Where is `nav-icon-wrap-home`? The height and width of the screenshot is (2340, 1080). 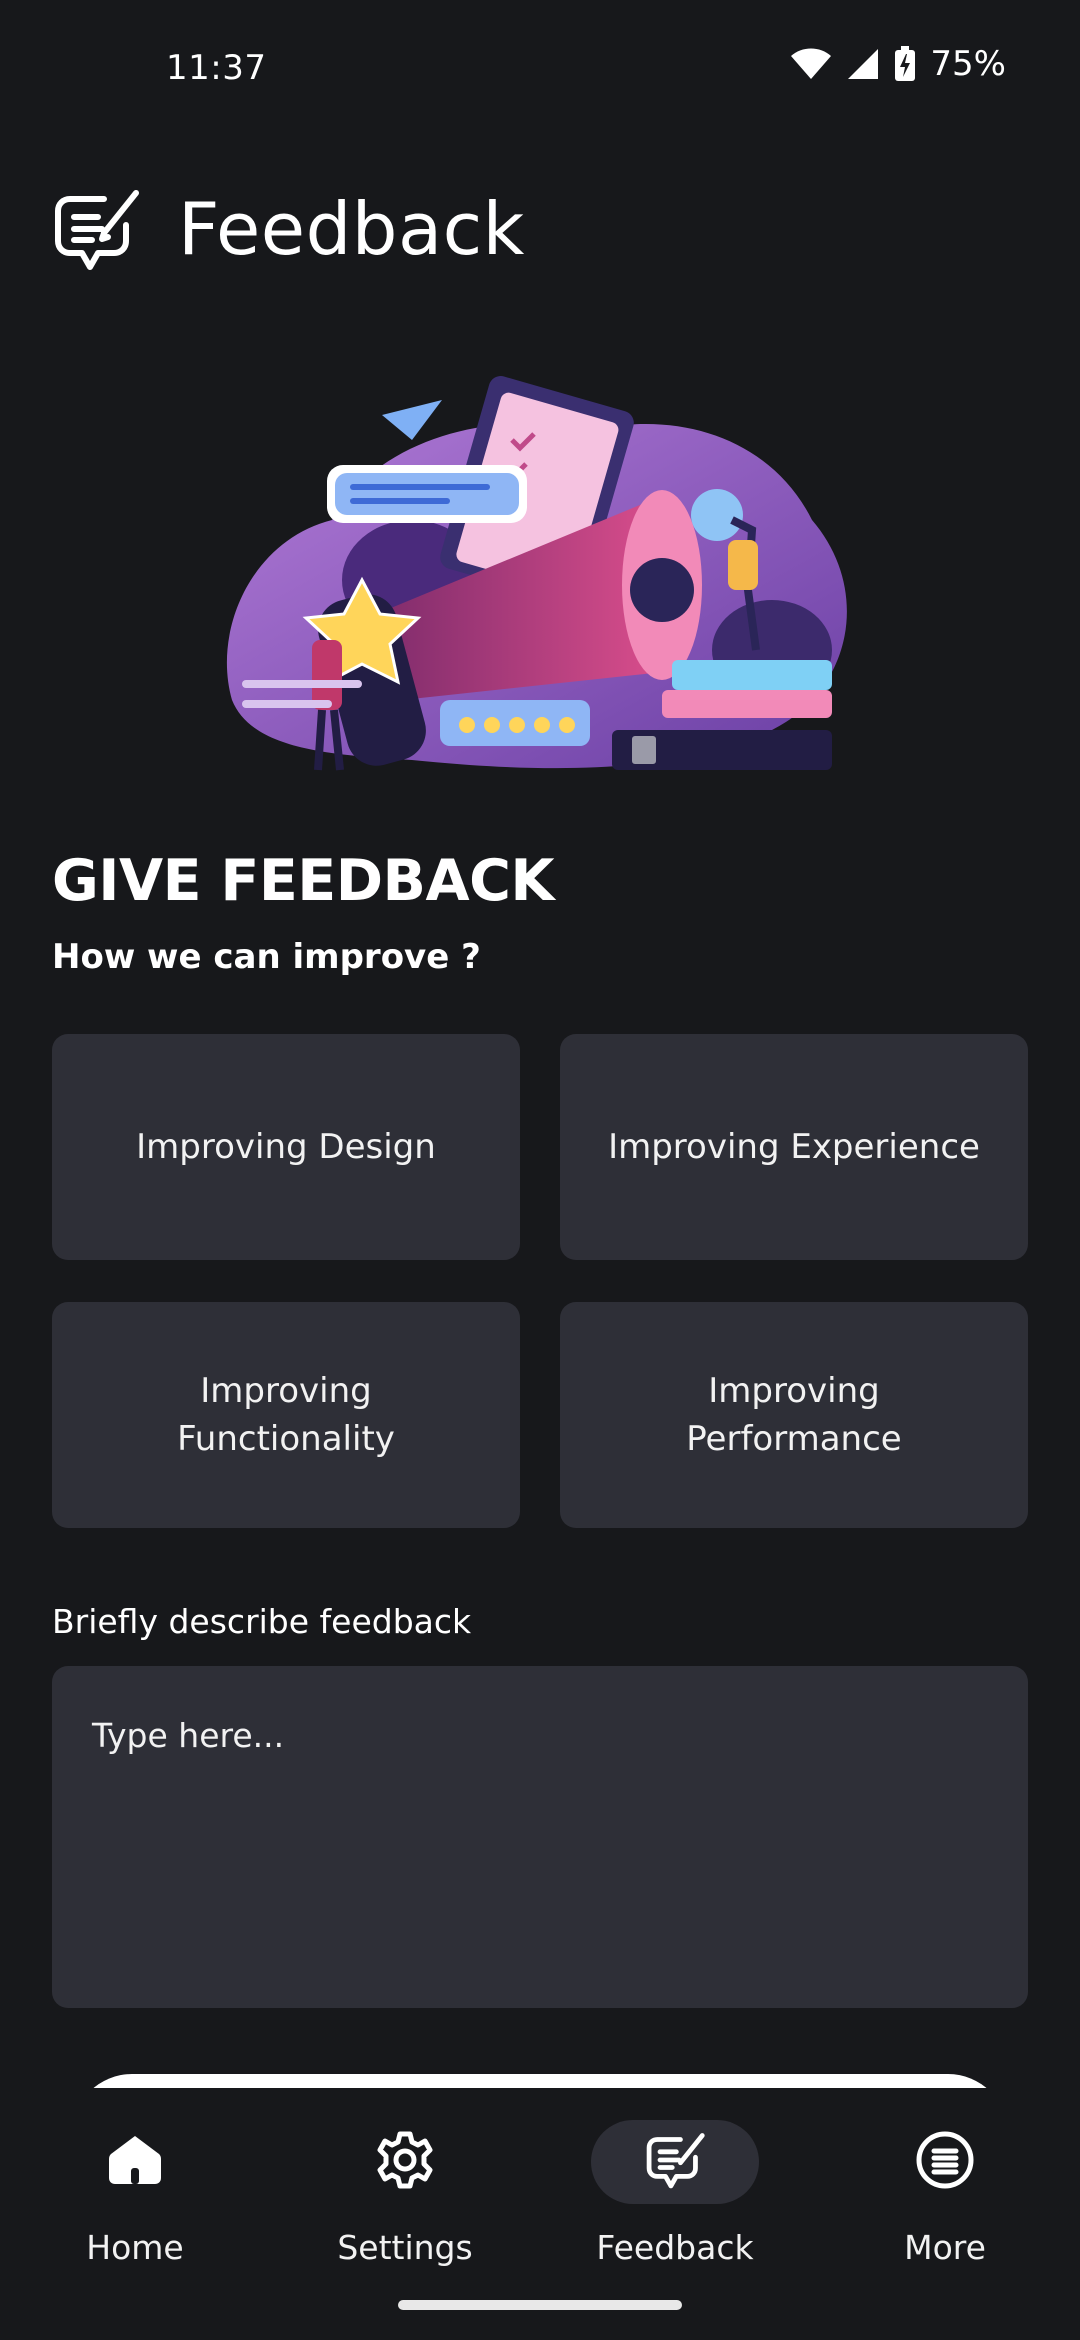
nav-icon-wrap-home is located at coordinates (135, 2162).